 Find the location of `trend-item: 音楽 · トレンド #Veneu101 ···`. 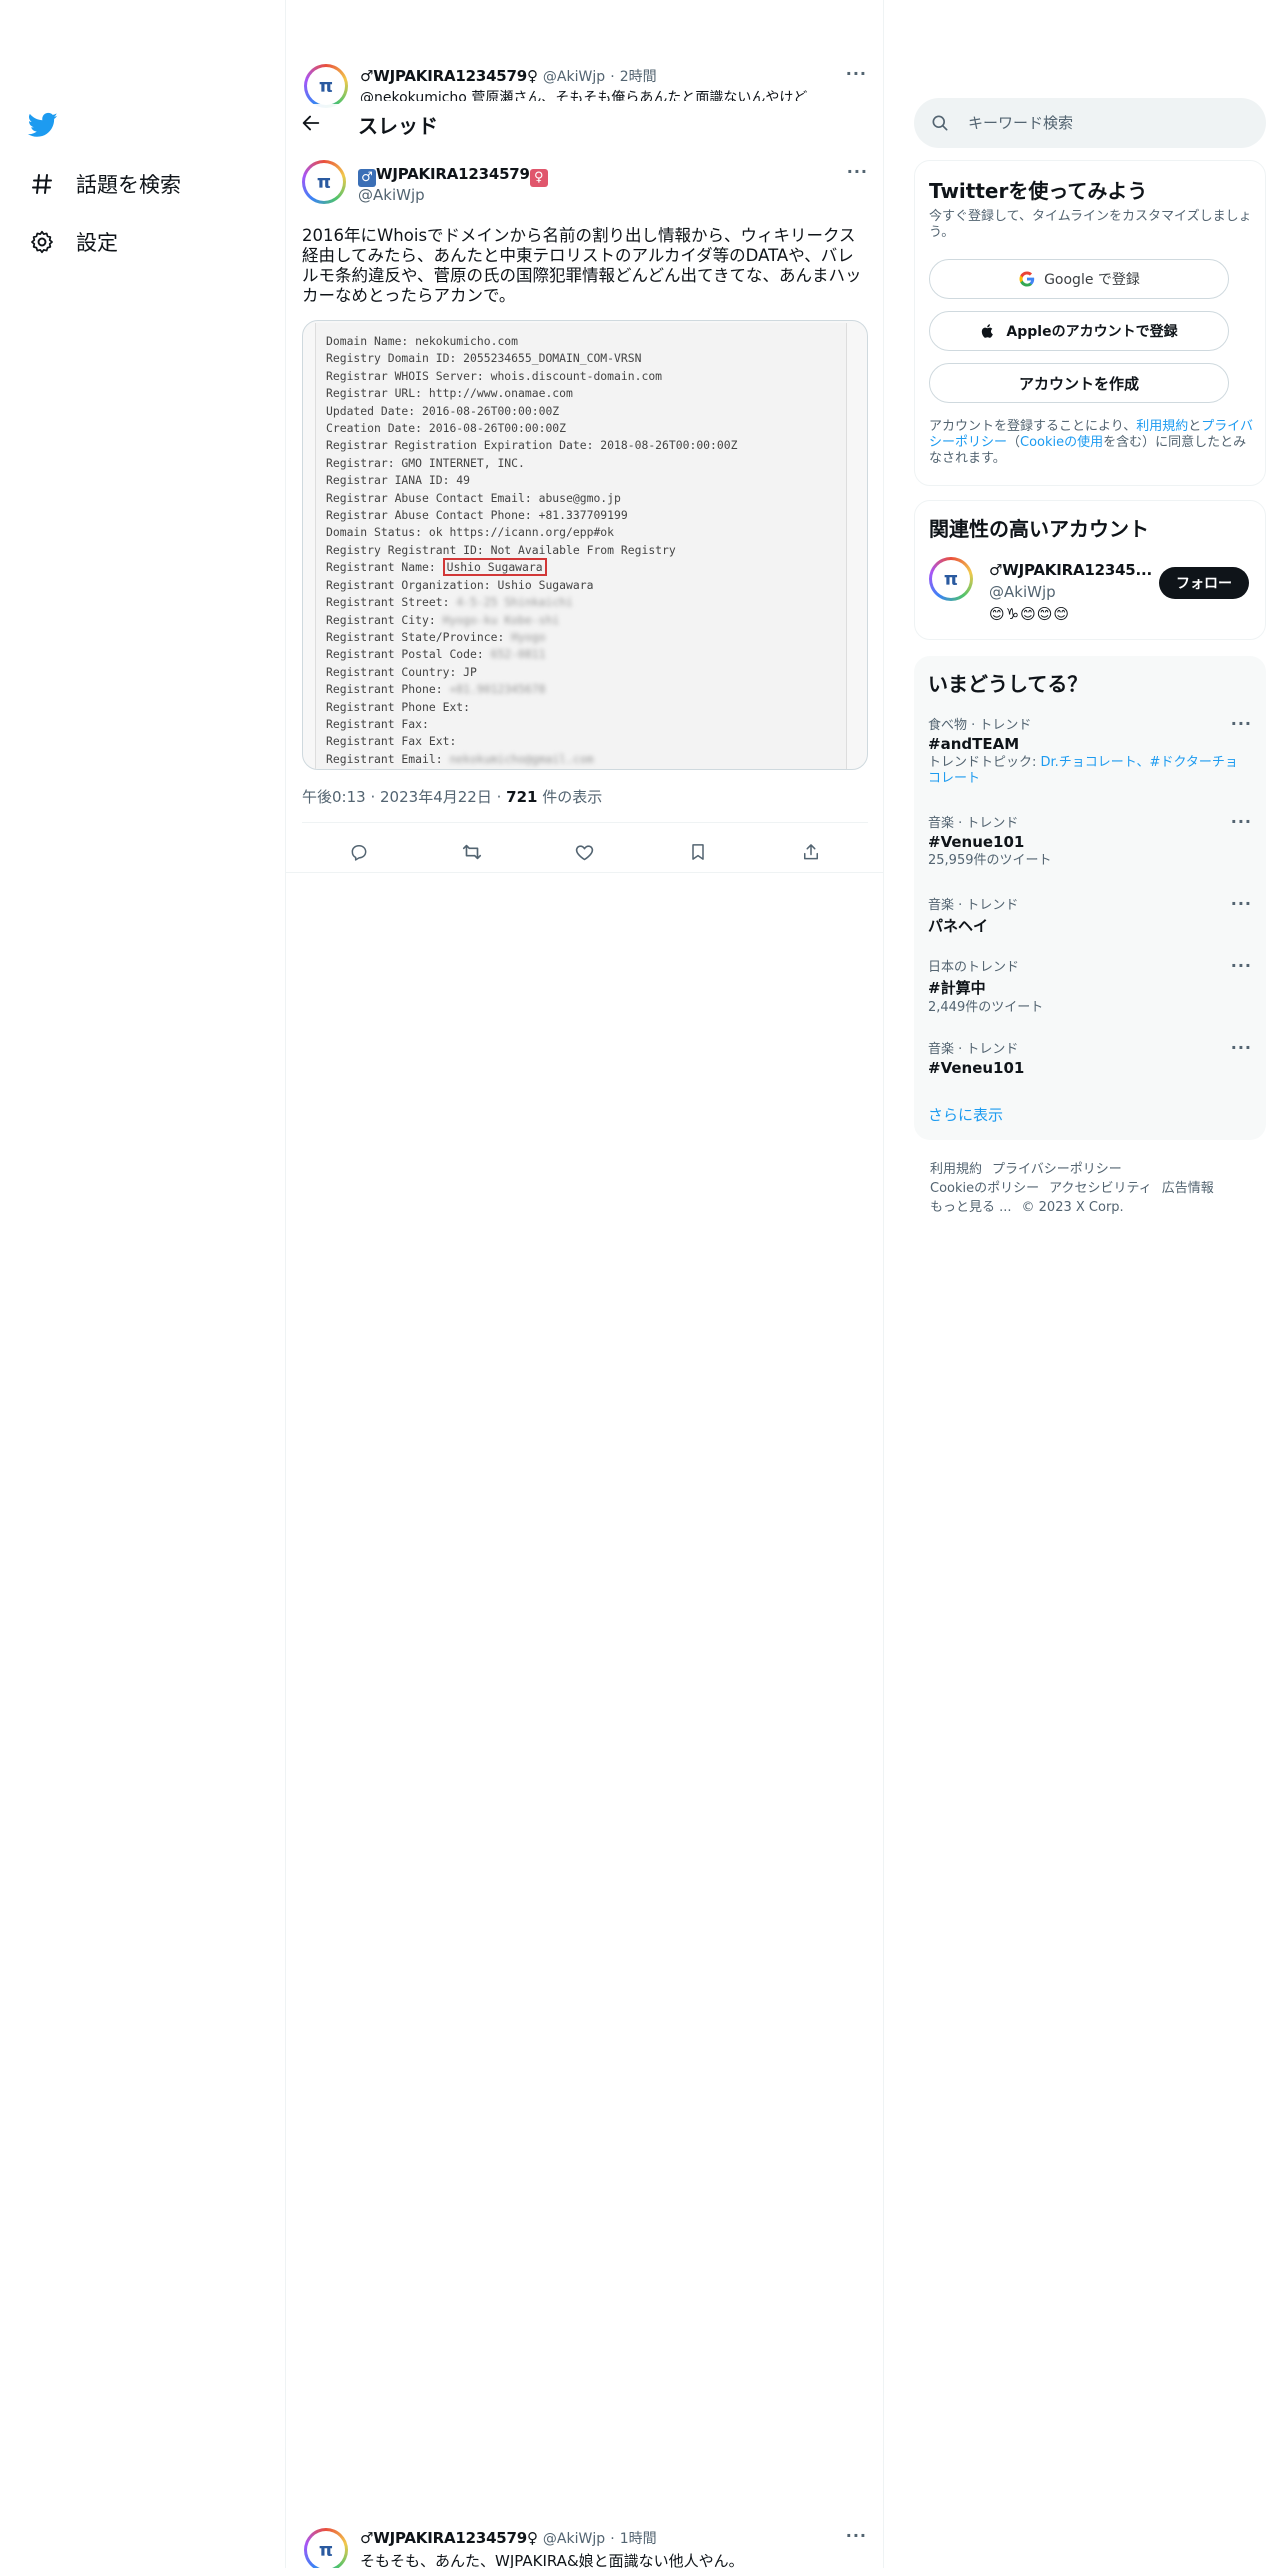

trend-item: 音楽 · トレンド #Veneu101 ··· is located at coordinates (1090, 1057).